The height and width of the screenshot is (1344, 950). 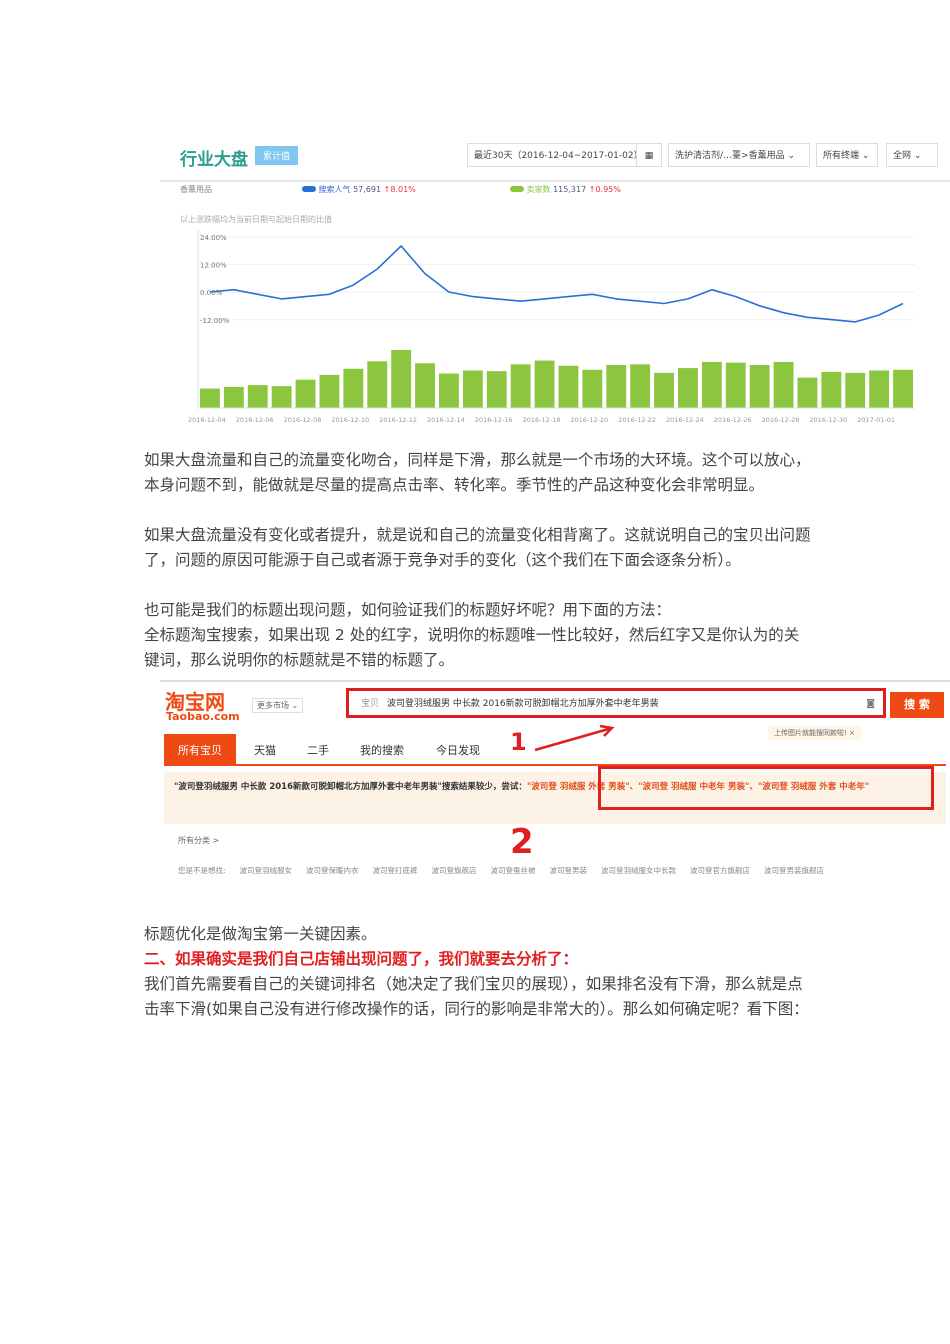 What do you see at coordinates (215, 321) in the screenshot?
I see `y-tick-label: -12.00%` at bounding box center [215, 321].